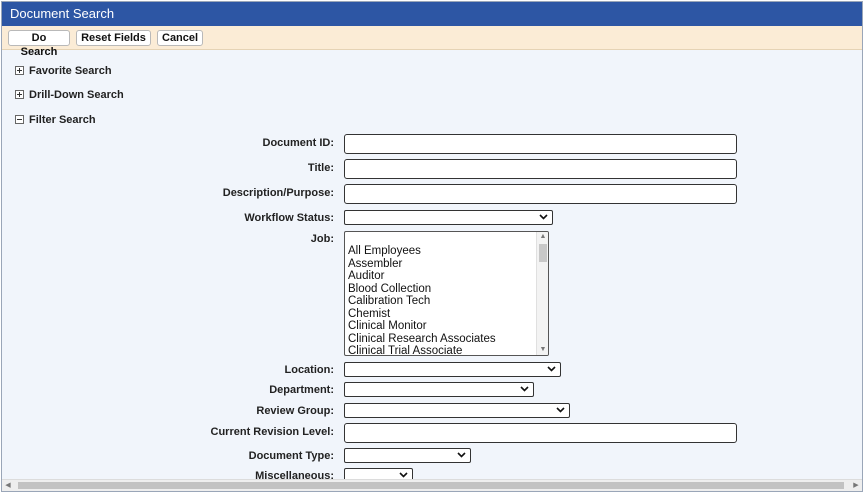 This screenshot has width=866, height=495. I want to click on do-search-button: Do Search, so click(39, 44).